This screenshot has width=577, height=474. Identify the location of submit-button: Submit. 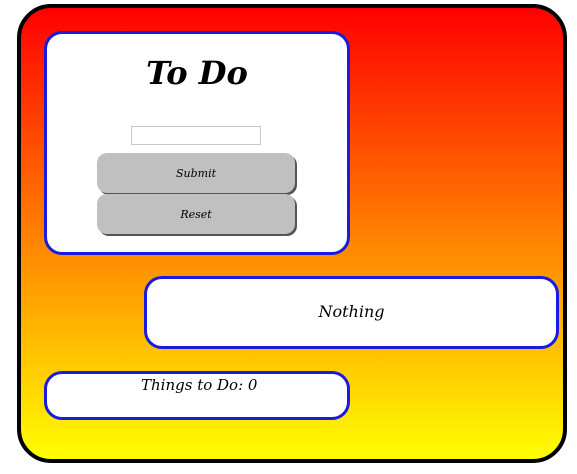
(196, 173).